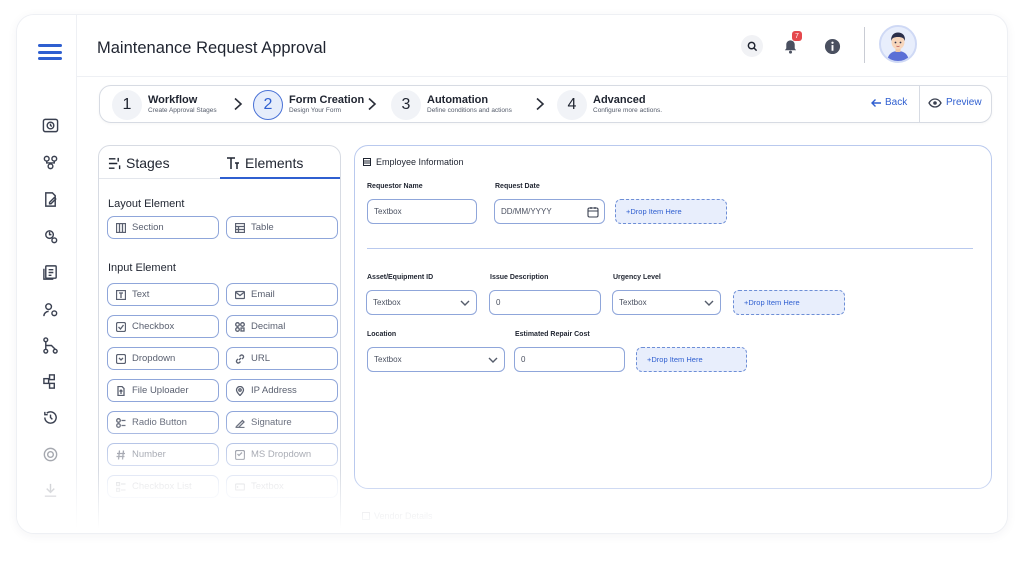  Describe the element at coordinates (955, 102) in the screenshot. I see `preview-button: Preview` at that location.